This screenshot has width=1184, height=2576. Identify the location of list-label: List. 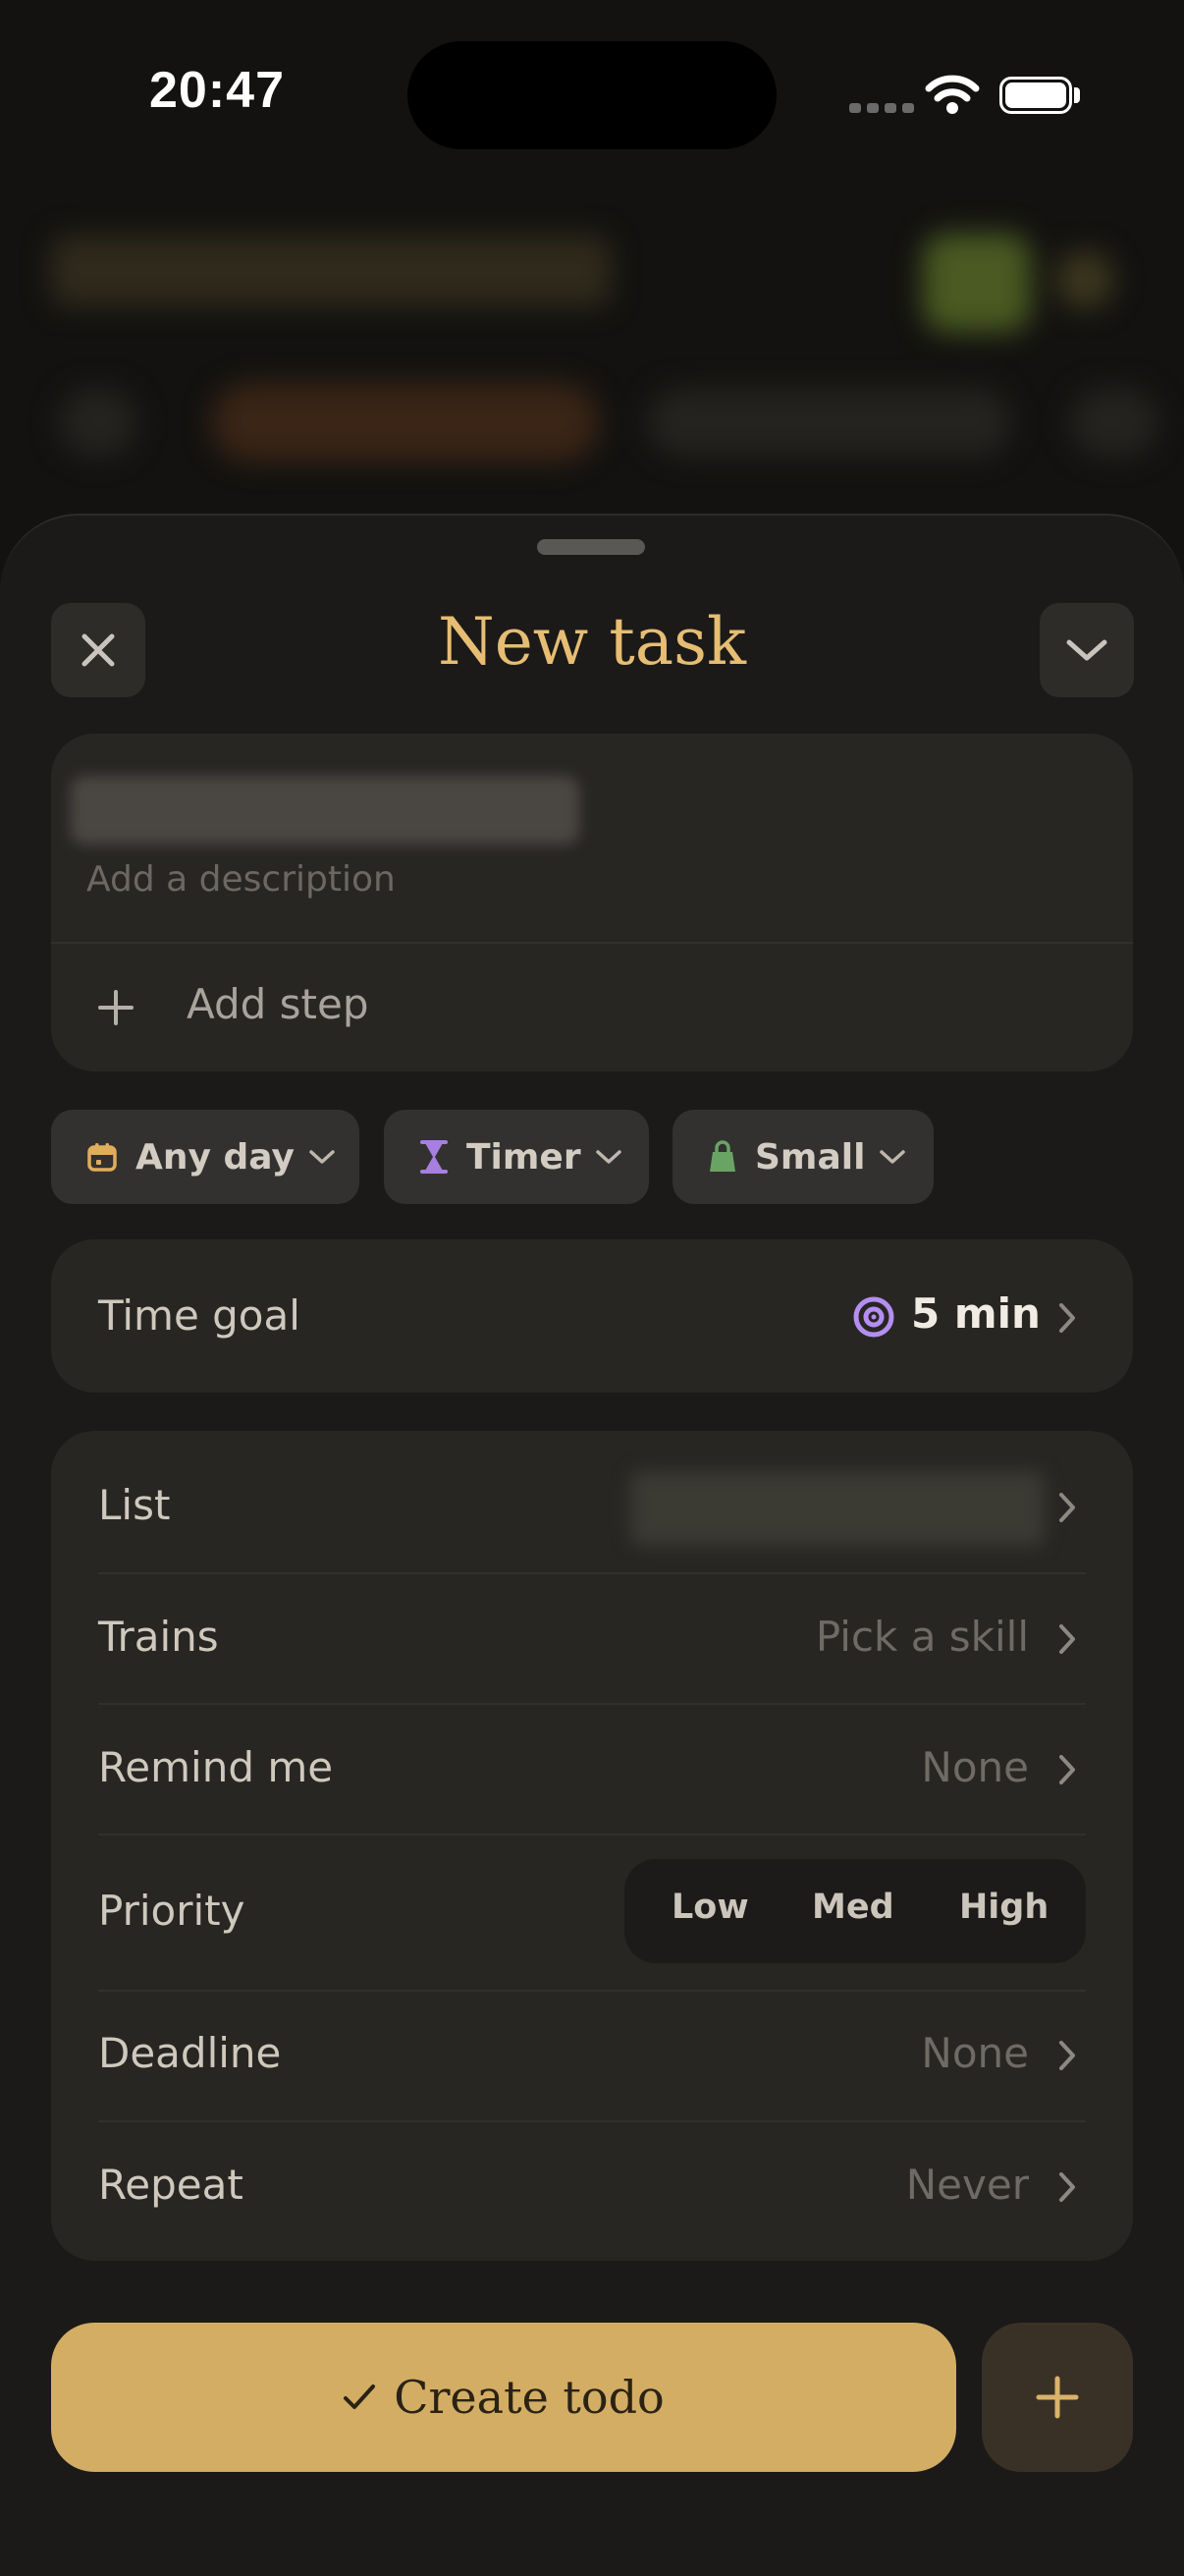
(134, 1505).